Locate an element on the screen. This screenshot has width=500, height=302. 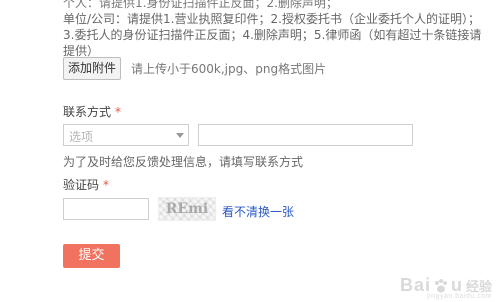
contact-type-select-value: 选项 is located at coordinates (81, 137).